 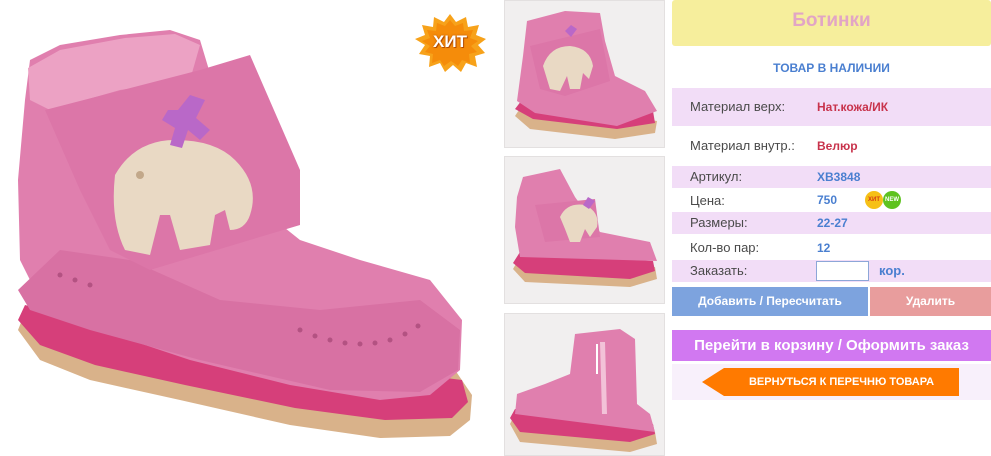 I want to click on spec-value: 12, so click(x=824, y=248).